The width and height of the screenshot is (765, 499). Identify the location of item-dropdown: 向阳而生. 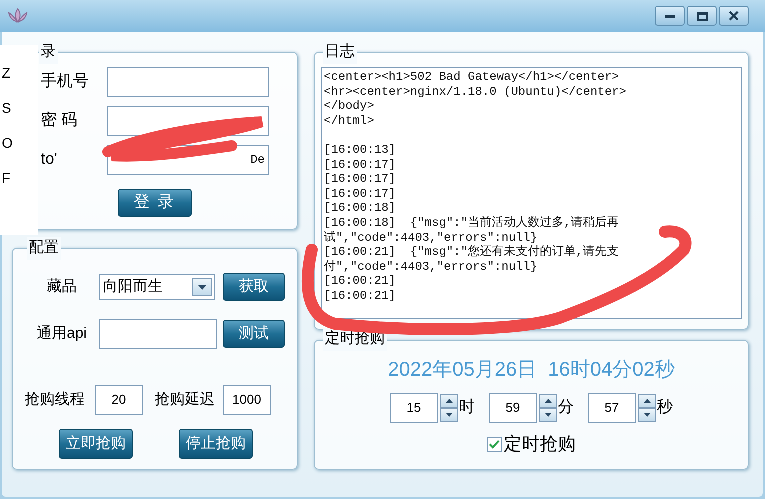
(157, 287).